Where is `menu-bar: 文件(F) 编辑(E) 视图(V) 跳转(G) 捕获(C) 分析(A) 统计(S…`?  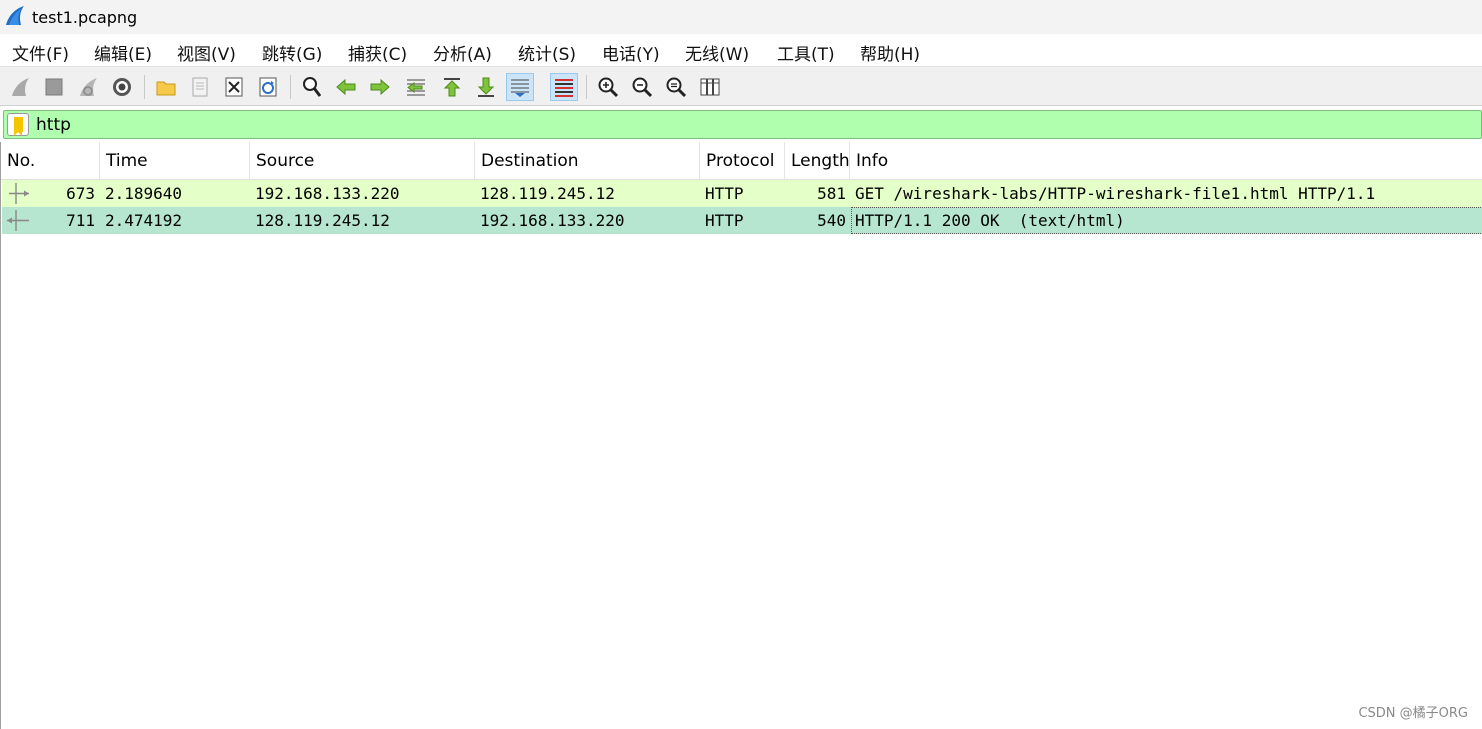 menu-bar: 文件(F) 编辑(E) 视图(V) 跳转(G) 捕获(C) 分析(A) 统计(S… is located at coordinates (741, 50).